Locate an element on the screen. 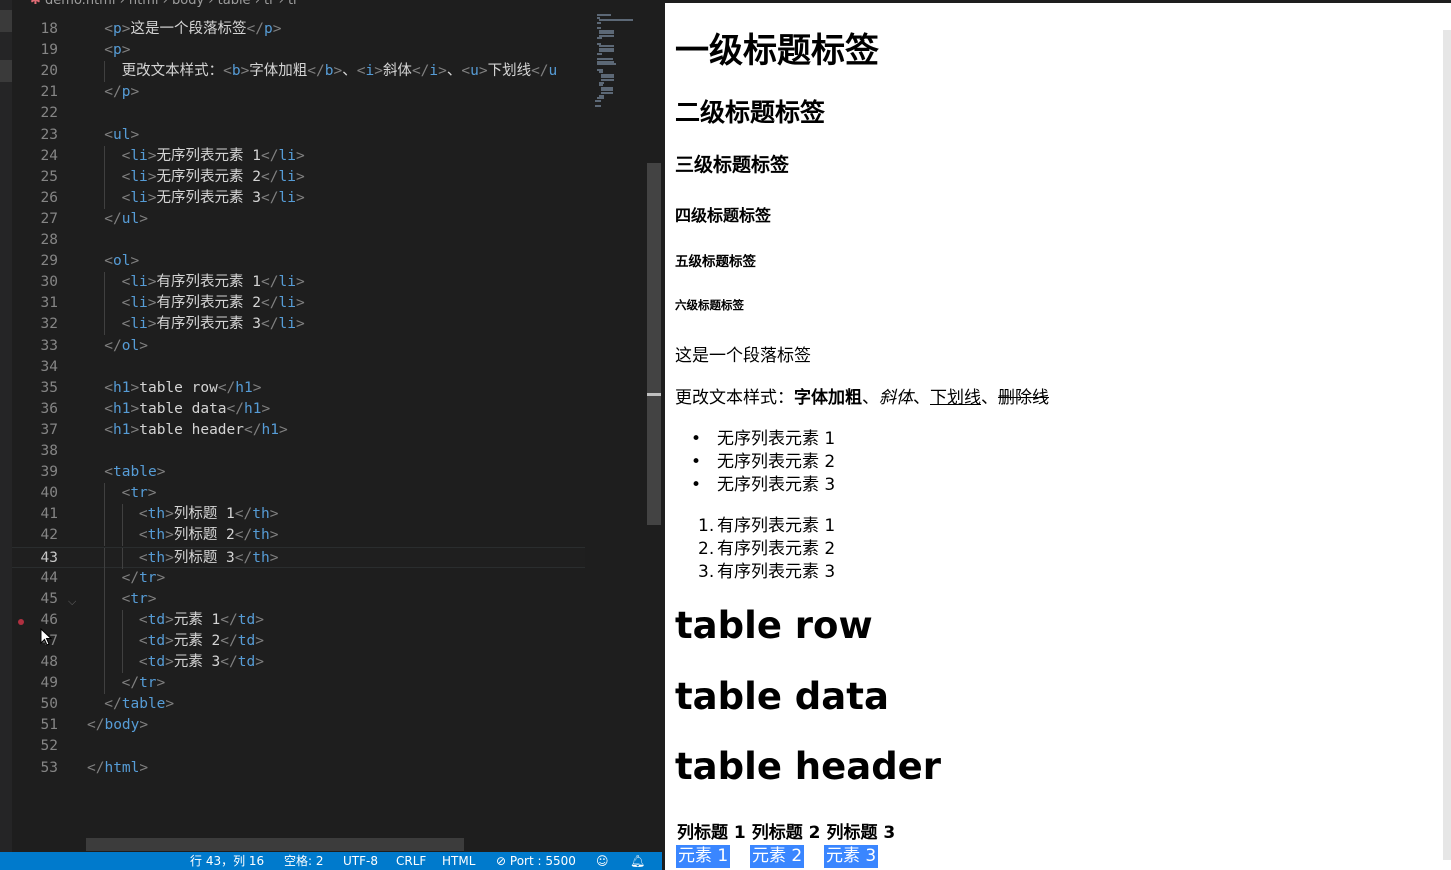  code-line: 26 <li>无序列表元素 3</li> is located at coordinates (298, 198).